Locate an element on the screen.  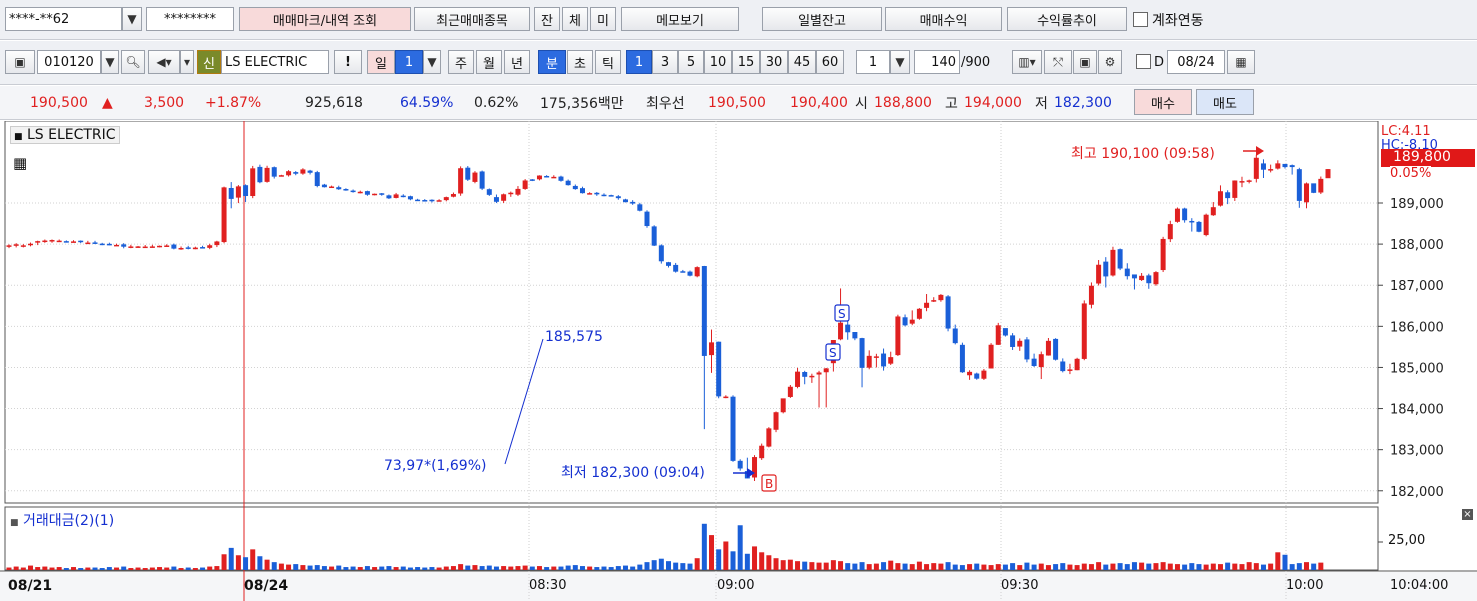
interval-button-45: 45 is located at coordinates (802, 62).